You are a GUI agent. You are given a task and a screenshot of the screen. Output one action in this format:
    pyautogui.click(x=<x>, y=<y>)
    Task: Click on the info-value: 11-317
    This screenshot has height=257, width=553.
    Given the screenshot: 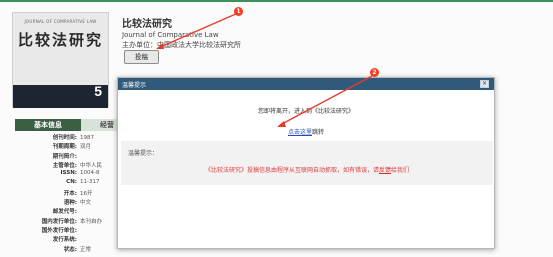 What is the action you would take?
    pyautogui.click(x=90, y=182)
    